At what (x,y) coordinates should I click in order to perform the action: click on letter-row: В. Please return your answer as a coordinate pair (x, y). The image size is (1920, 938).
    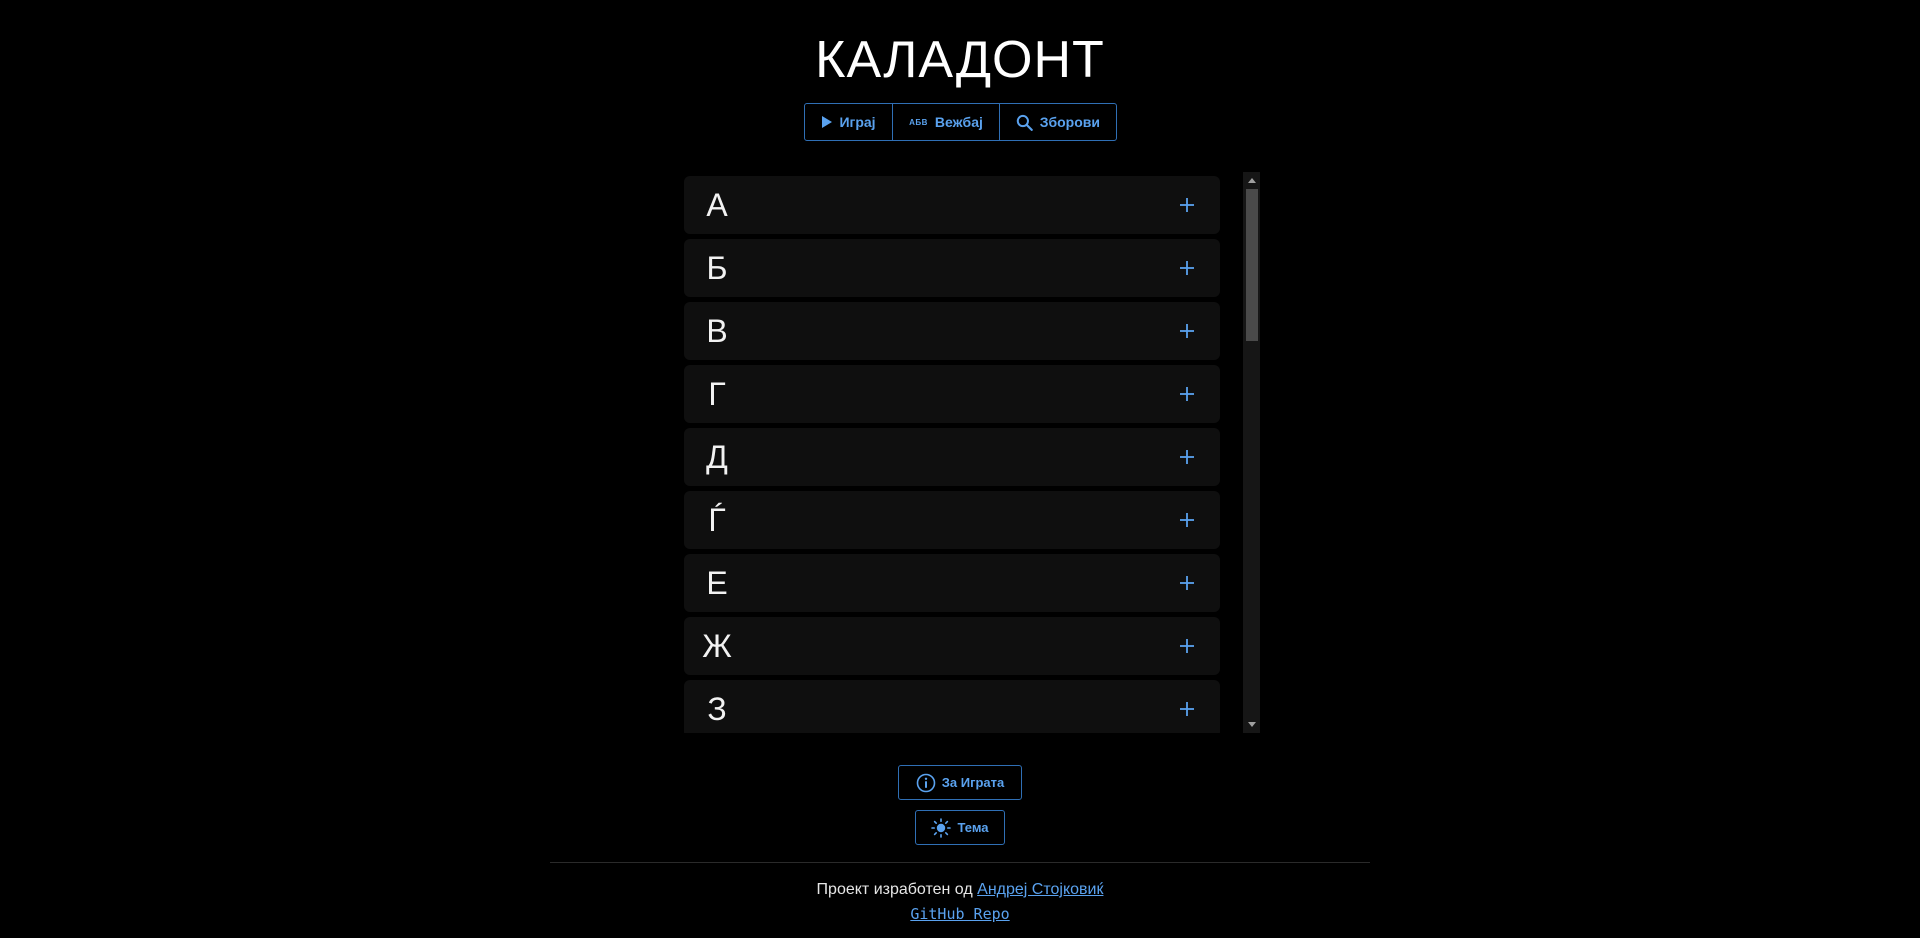
    Looking at the image, I should click on (952, 331).